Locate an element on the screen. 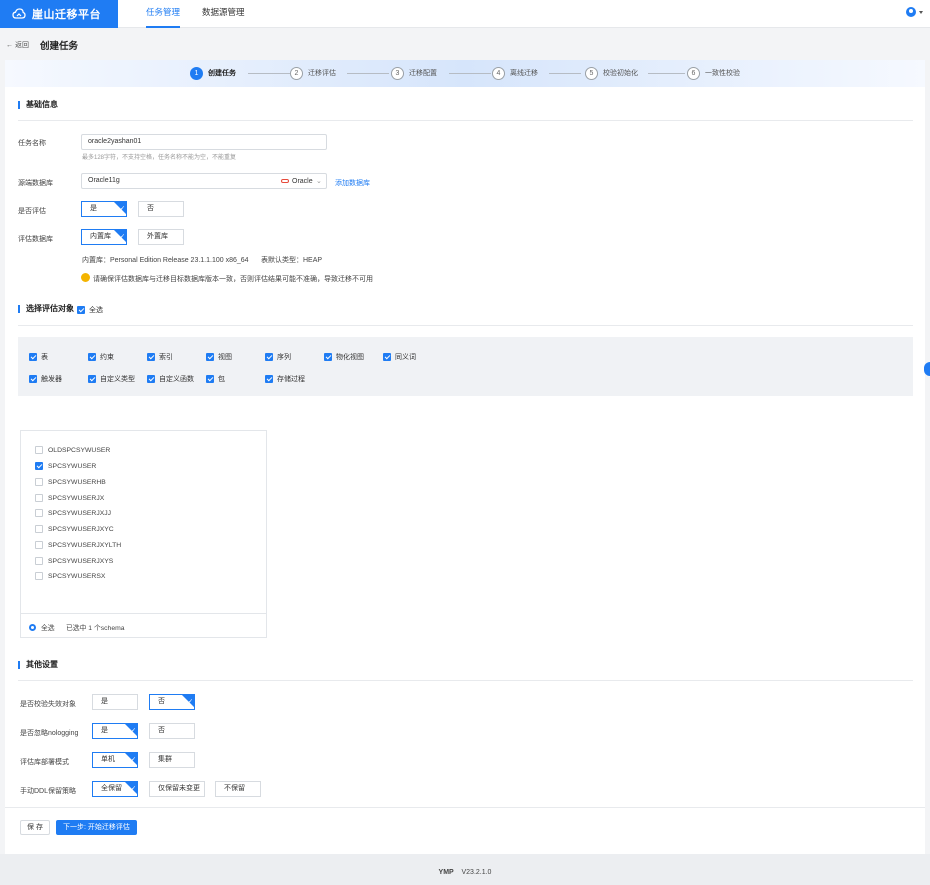 The image size is (930, 885). top-header: 崖山迁移平台 任务管理 数据源管理 is located at coordinates (465, 14).